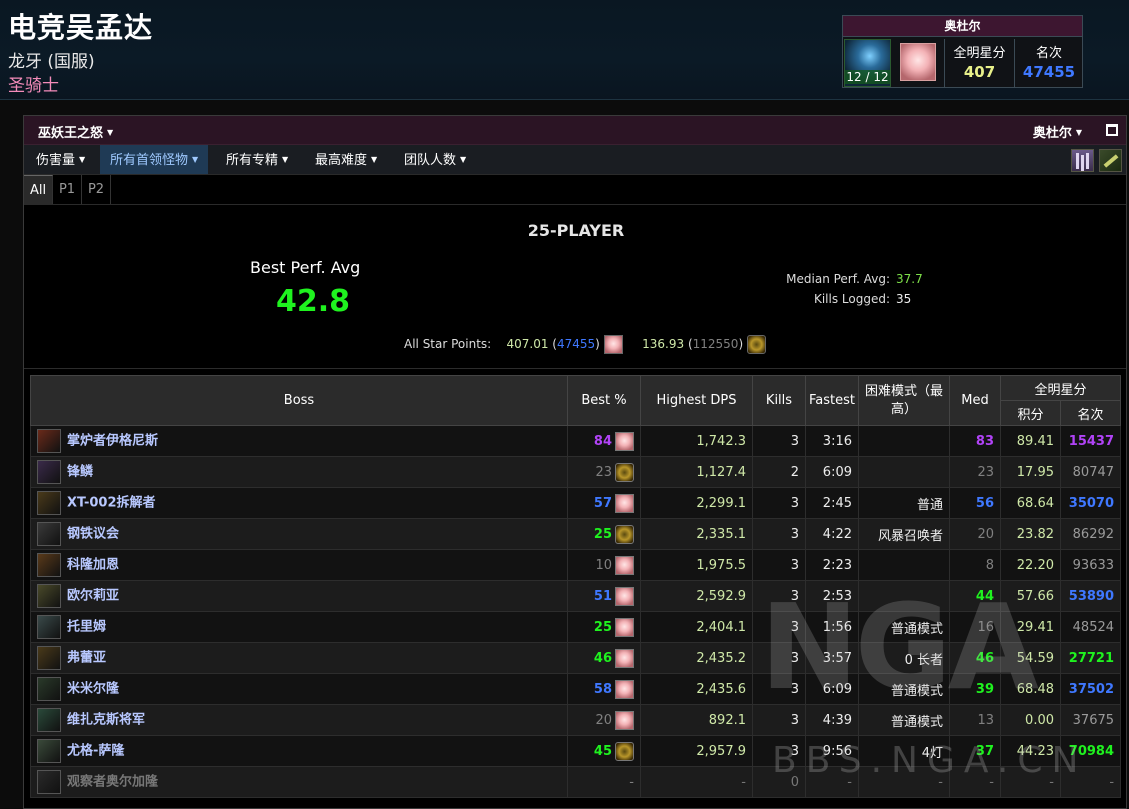 This screenshot has width=1129, height=809. I want to click on allstar-rank: 35070, so click(1090, 503).